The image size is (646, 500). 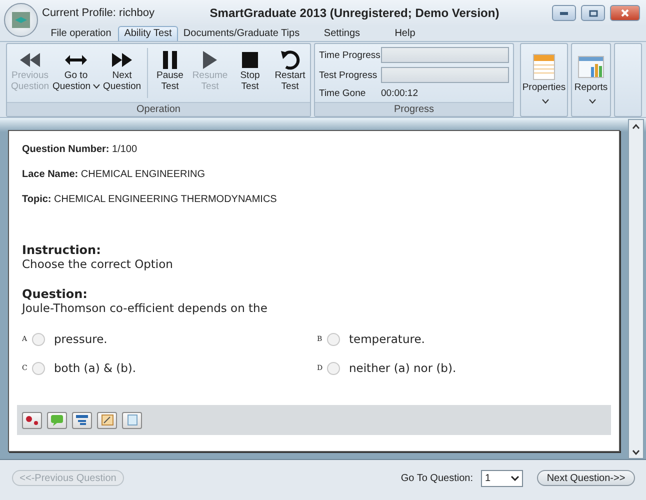 What do you see at coordinates (55, 294) in the screenshot?
I see `section-heading: Question:` at bounding box center [55, 294].